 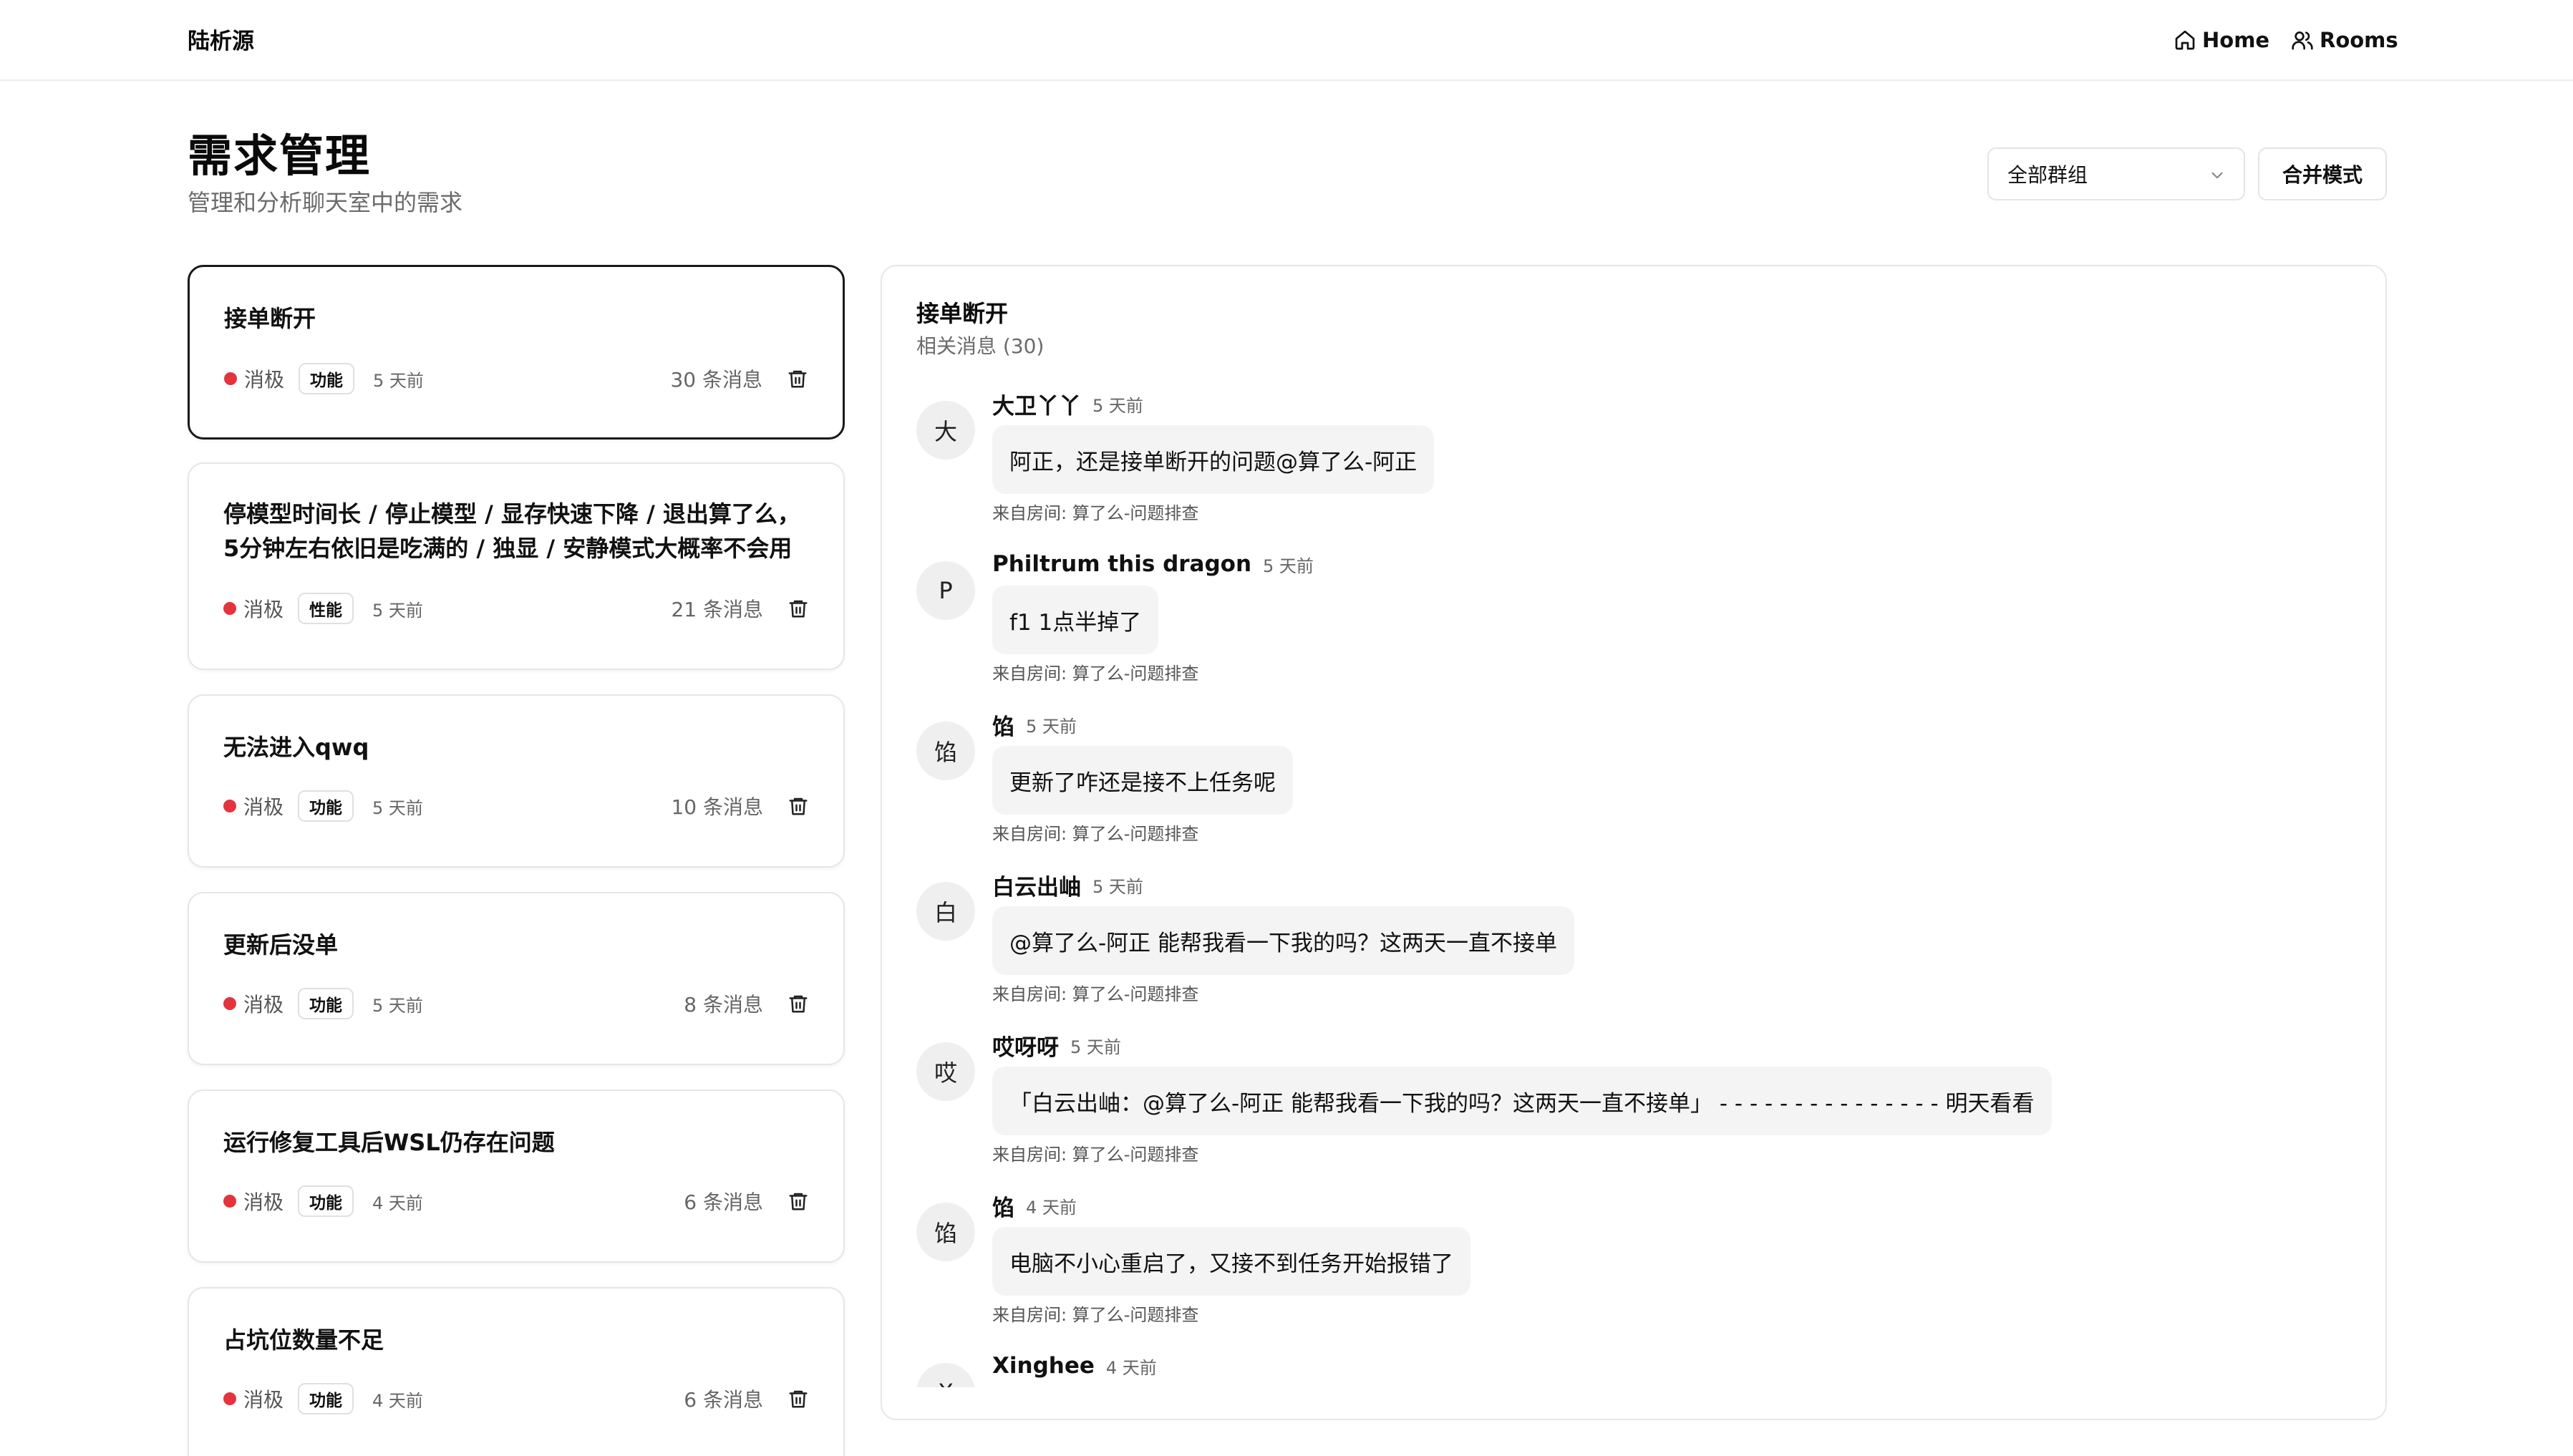 What do you see at coordinates (2359, 40) in the screenshot?
I see `nav-rooms-label: Rooms` at bounding box center [2359, 40].